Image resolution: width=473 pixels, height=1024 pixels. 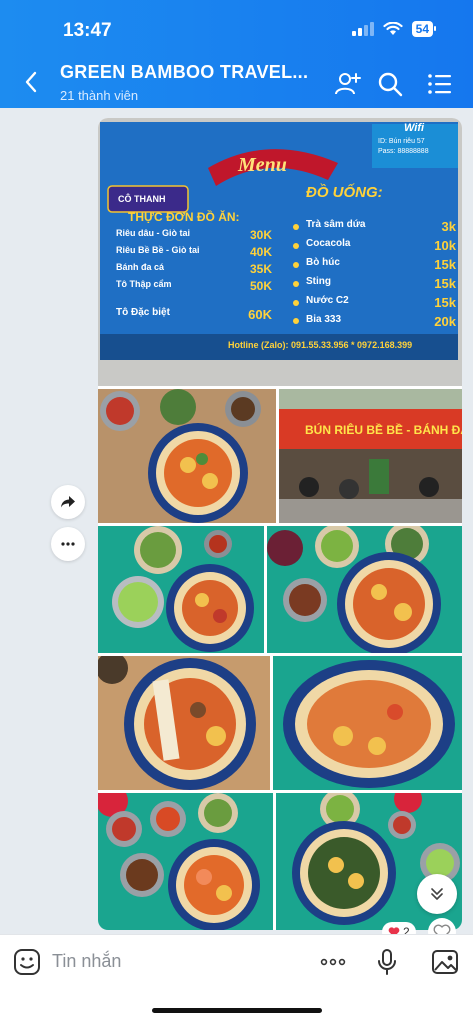 I want to click on food-item-name: Riêu Bề Bề - Giò tai, so click(x=158, y=250).